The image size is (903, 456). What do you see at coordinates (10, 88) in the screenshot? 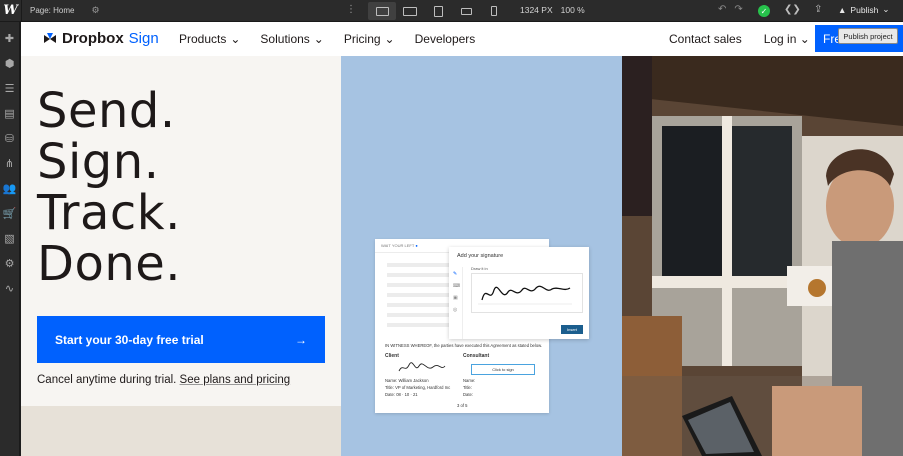
I see `navigator-icon: ☰` at bounding box center [10, 88].